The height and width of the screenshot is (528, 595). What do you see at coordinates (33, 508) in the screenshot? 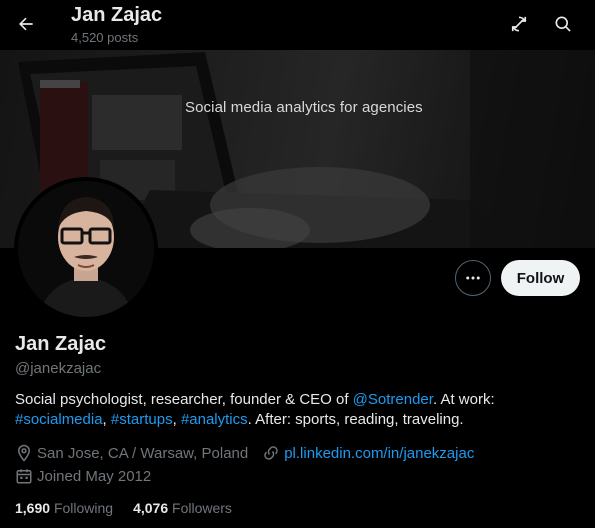
I see `following-count: 1,690` at bounding box center [33, 508].